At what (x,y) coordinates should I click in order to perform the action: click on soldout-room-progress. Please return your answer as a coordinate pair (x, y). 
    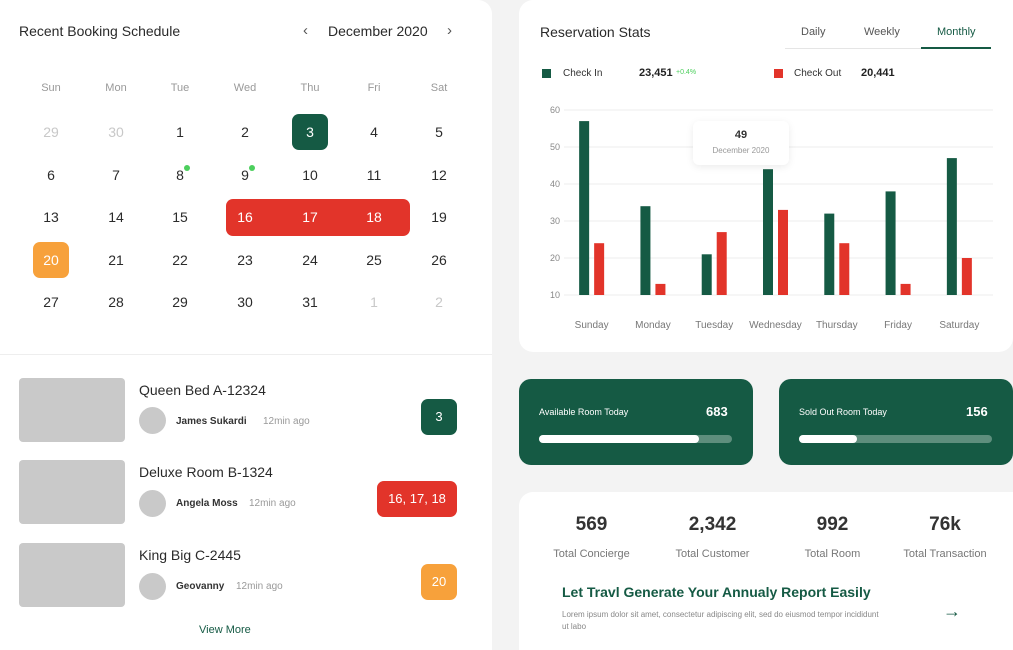
    Looking at the image, I should click on (895, 439).